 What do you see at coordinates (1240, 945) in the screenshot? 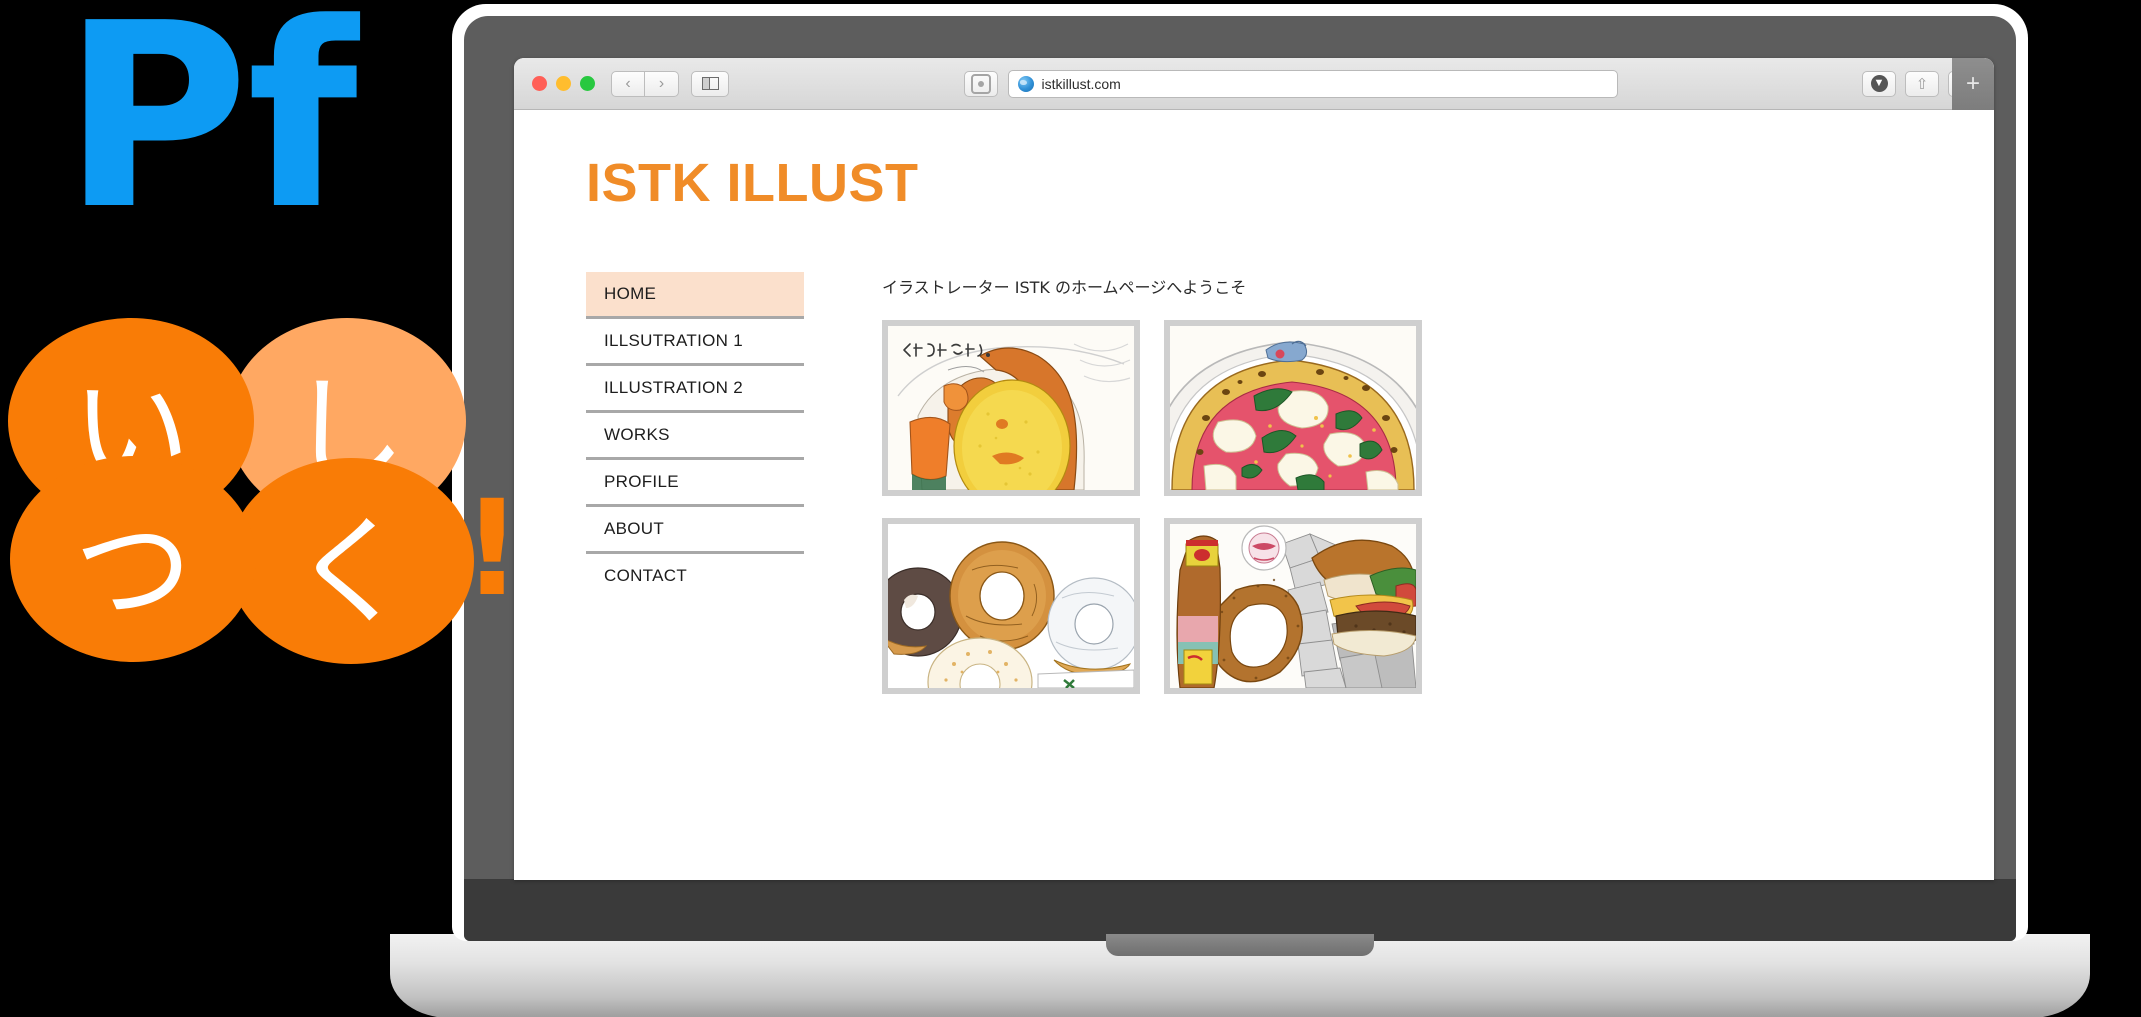
I see `laptop-base-notch` at bounding box center [1240, 945].